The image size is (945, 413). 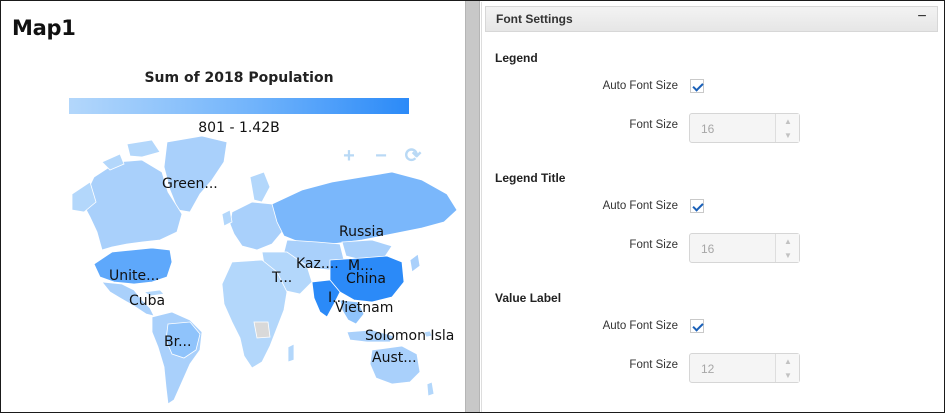 I want to click on section-value-label: Value Label, so click(x=528, y=298).